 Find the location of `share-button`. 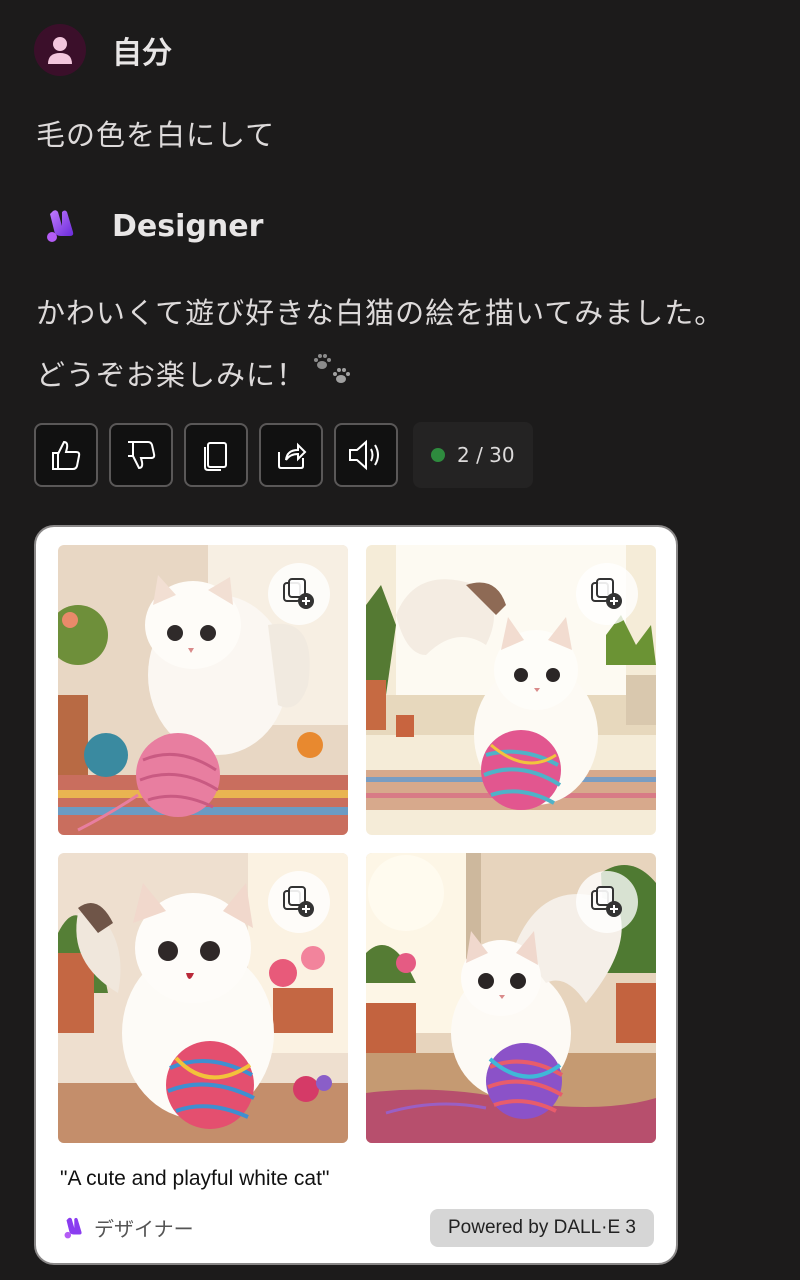

share-button is located at coordinates (291, 455).